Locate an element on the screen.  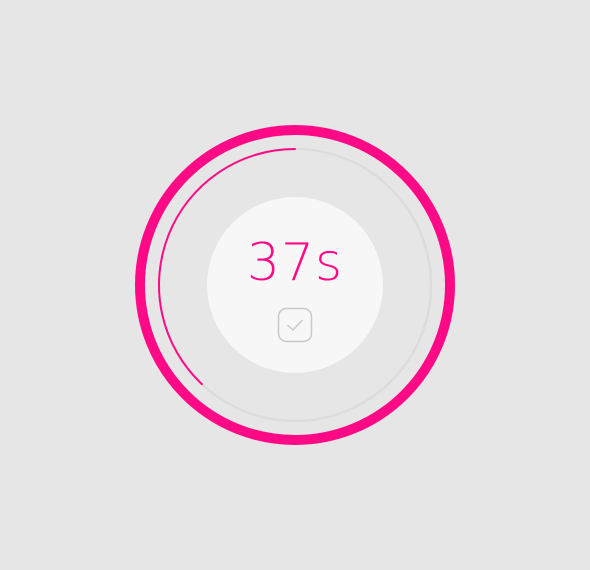
check-button is located at coordinates (295, 325).